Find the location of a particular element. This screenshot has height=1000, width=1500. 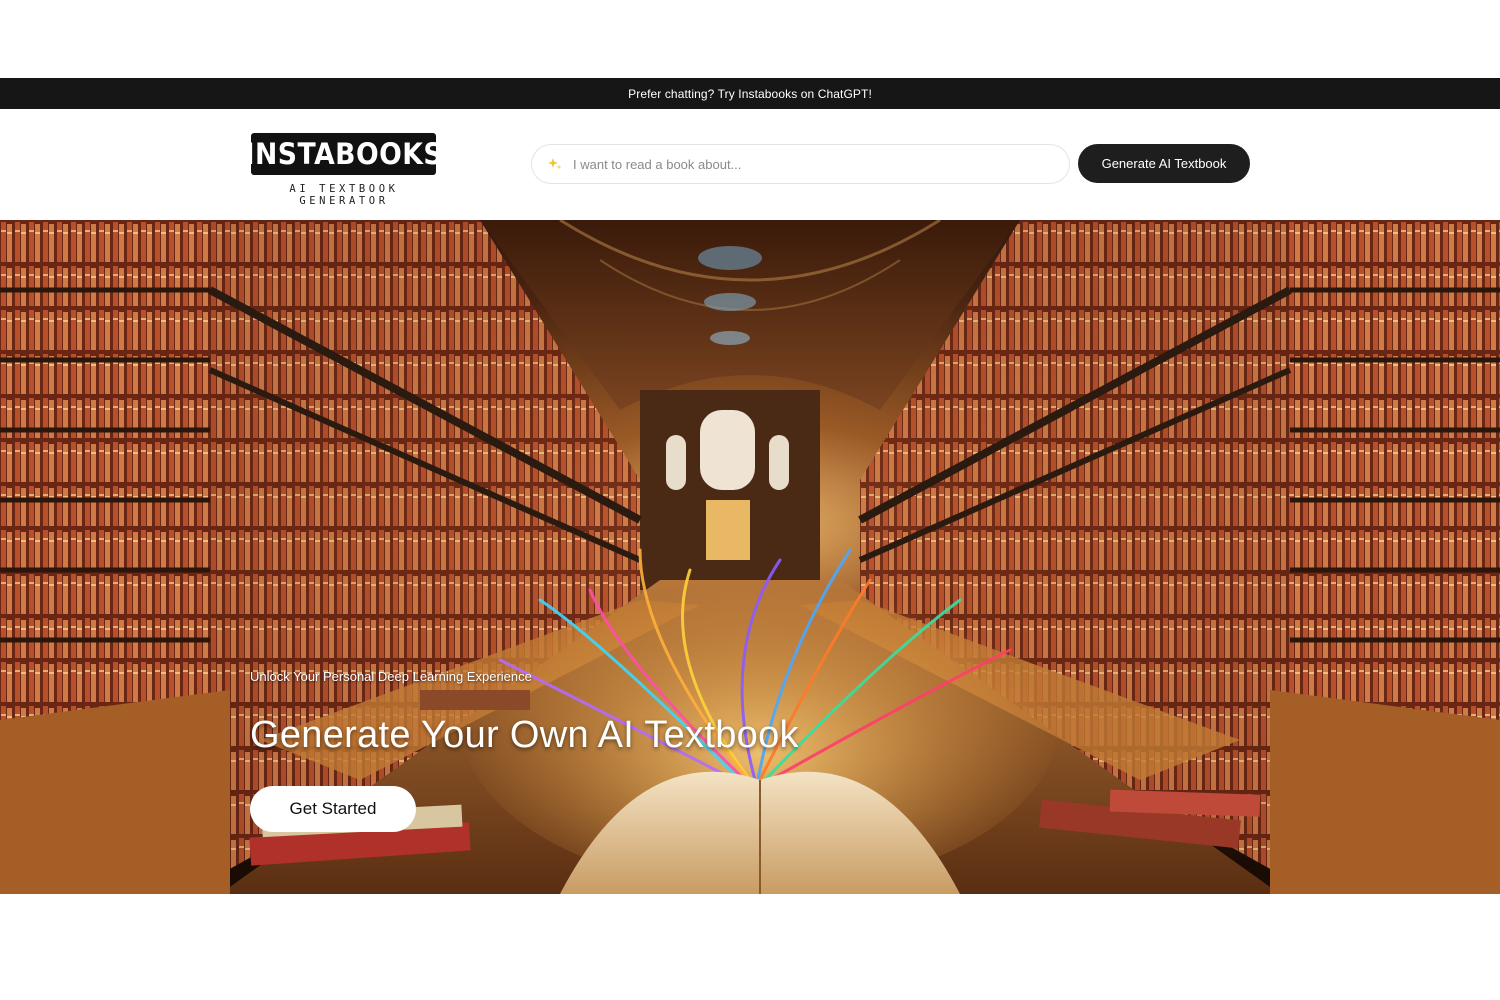

logo-subtitle: AI TEXTBOOK GENERATOR is located at coordinates (344, 195).